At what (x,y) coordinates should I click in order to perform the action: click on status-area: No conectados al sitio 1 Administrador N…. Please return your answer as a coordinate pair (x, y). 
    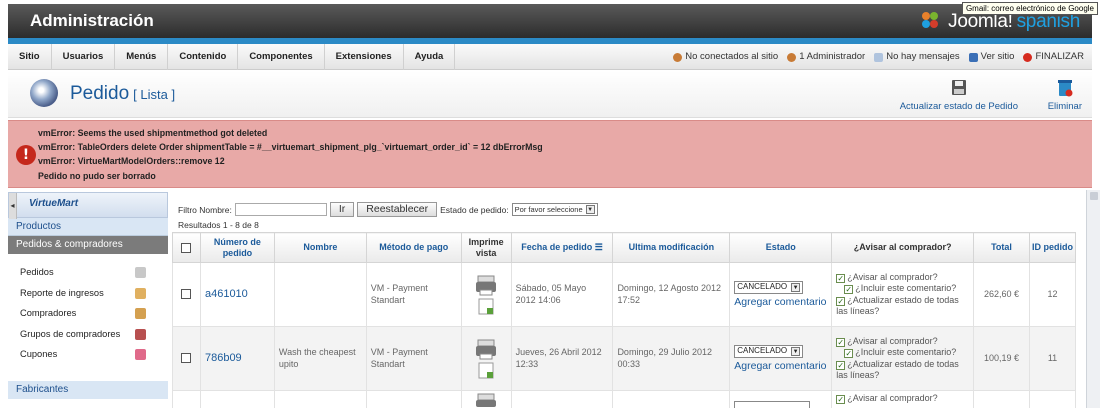
    Looking at the image, I should click on (878, 57).